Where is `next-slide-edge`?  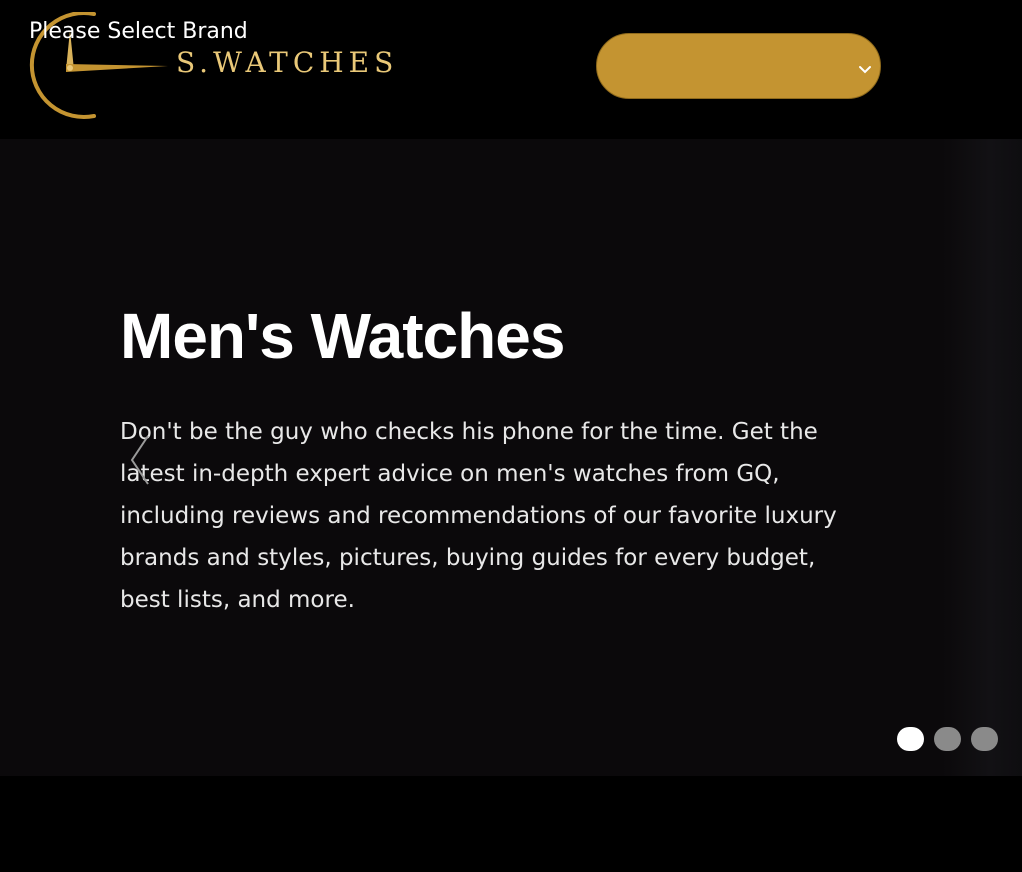 next-slide-edge is located at coordinates (982, 457).